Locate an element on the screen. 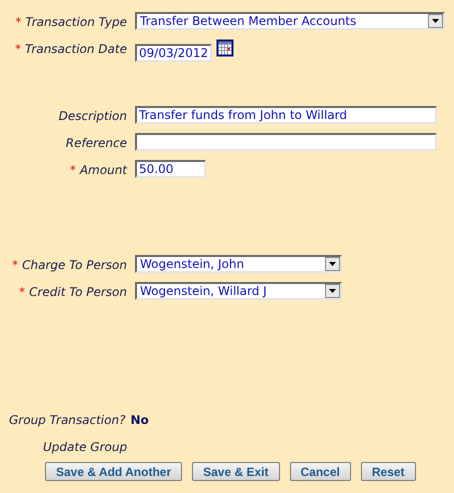  field-label: * Charge To Person is located at coordinates (69, 264).